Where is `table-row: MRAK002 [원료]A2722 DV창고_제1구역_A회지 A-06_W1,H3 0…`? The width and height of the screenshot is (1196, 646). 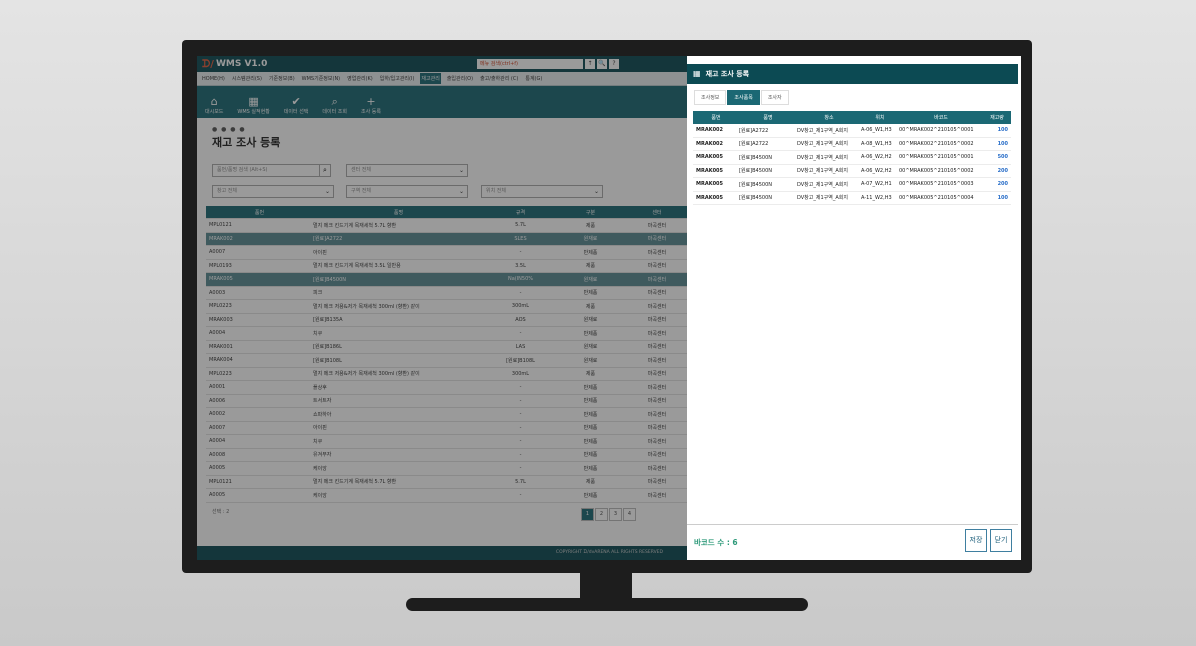
table-row: MRAK002 [원료]A2722 DV창고_제1구역_A회지 A-06_W1,H3 0… is located at coordinates (852, 131).